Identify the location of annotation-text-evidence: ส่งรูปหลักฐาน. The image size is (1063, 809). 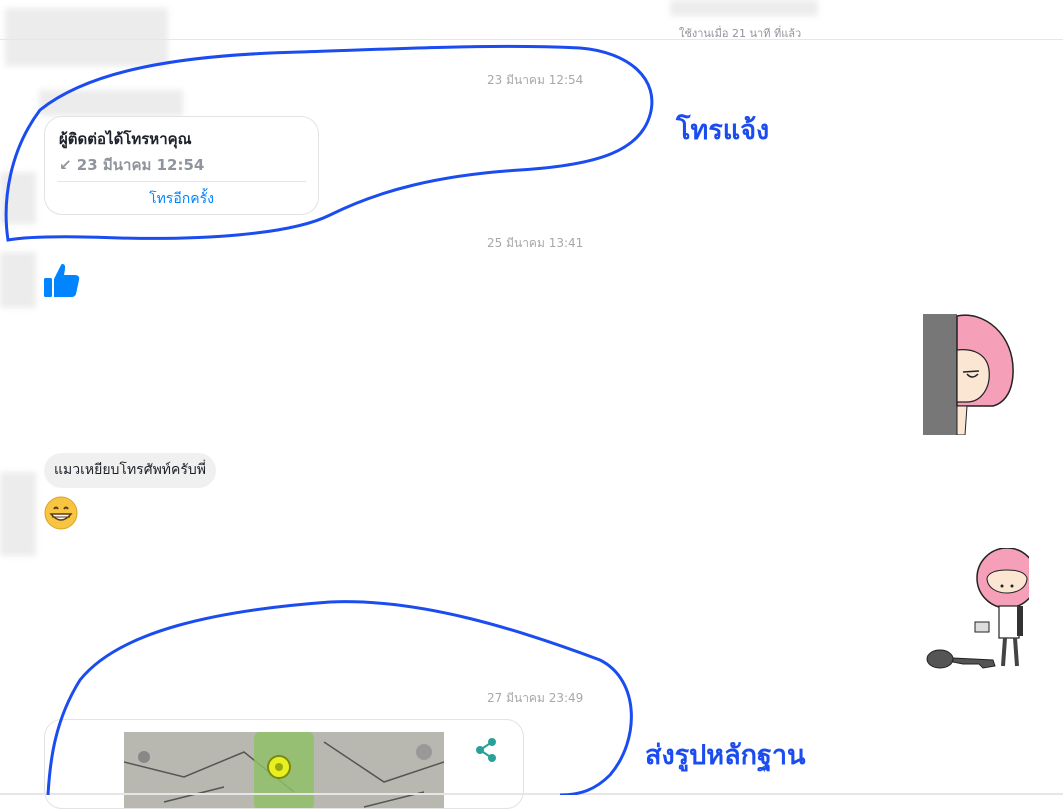
(725, 755).